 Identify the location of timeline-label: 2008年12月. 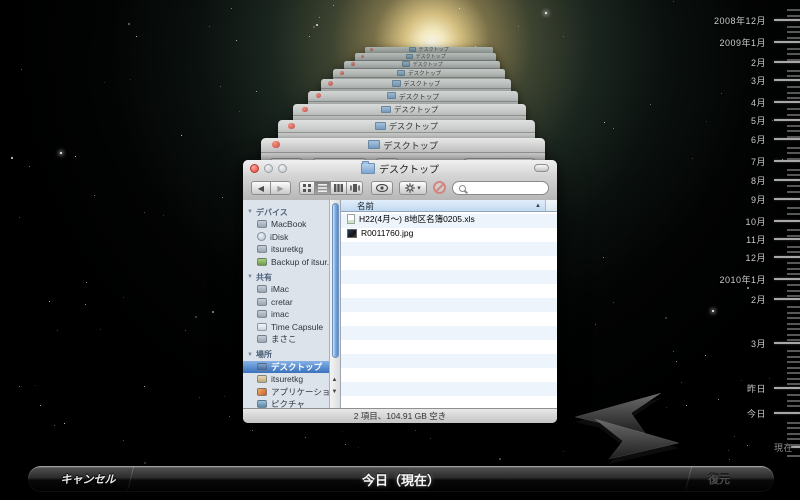
(740, 20).